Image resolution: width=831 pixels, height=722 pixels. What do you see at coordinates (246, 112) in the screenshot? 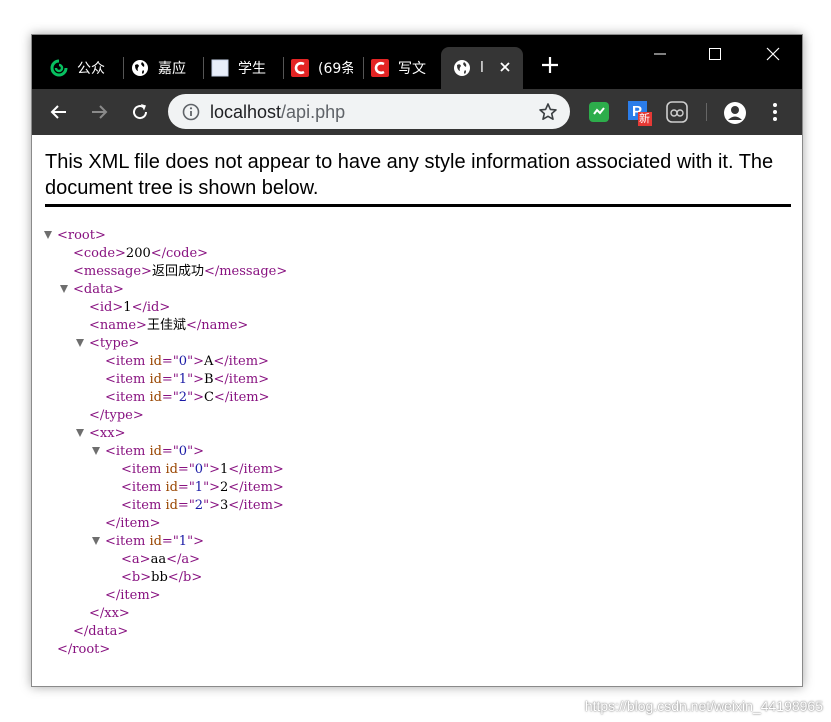
I see `url-host: localhost` at bounding box center [246, 112].